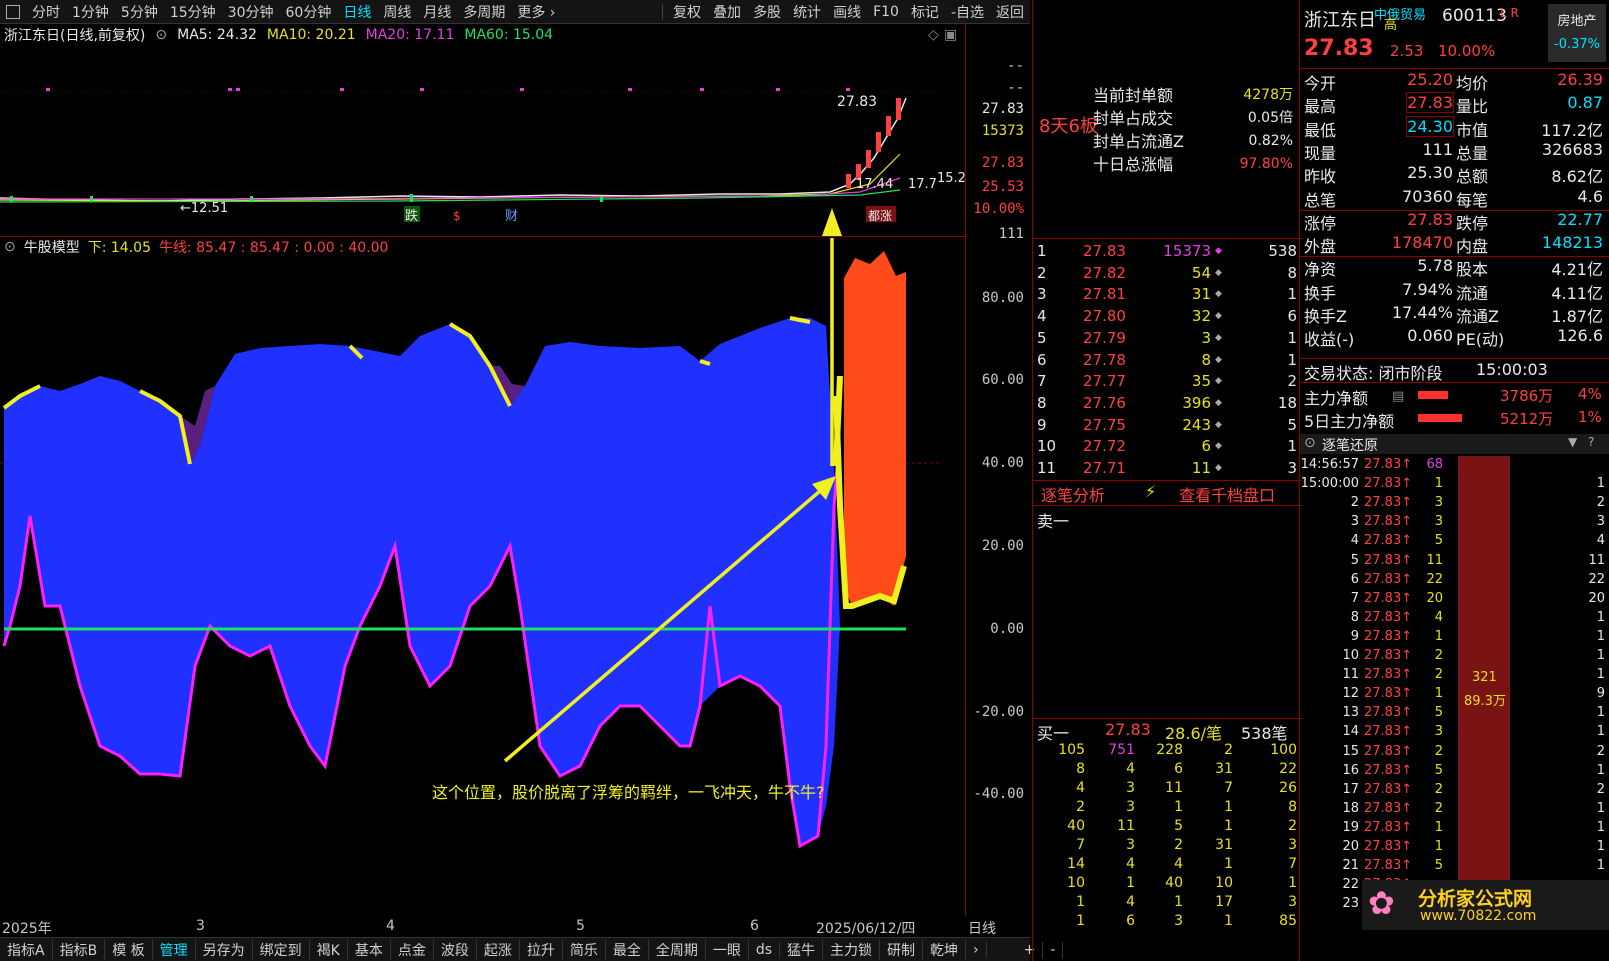 The width and height of the screenshot is (1609, 961). Describe the element at coordinates (767, 12) in the screenshot. I see `multi-stock-button: 多股` at that location.